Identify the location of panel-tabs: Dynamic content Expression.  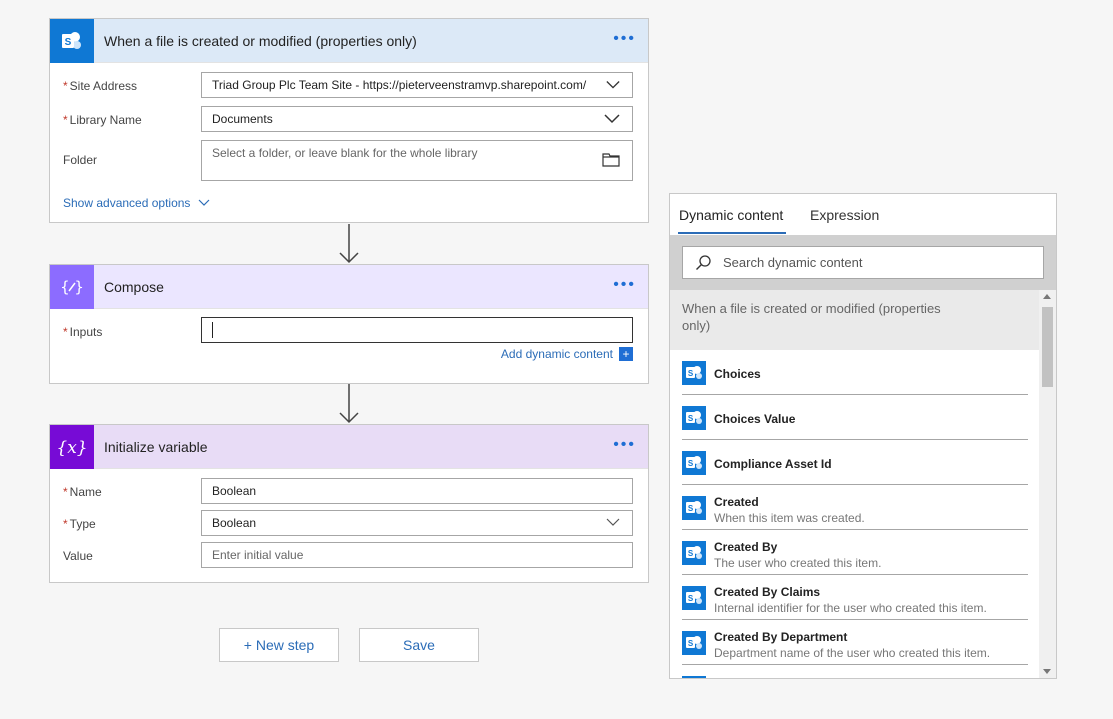
(863, 214).